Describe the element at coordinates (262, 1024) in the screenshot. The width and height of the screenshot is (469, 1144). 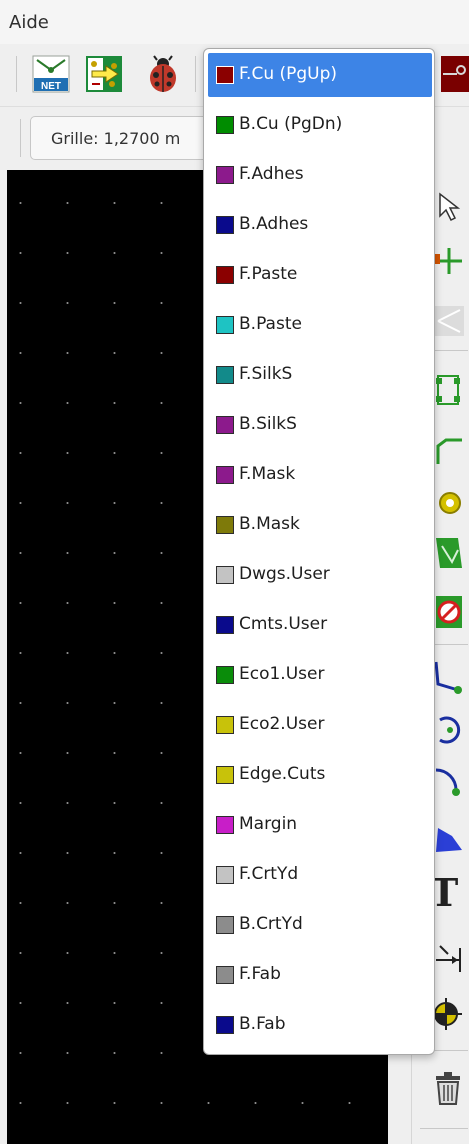
I see `layer-option-label: B.Fab` at that location.